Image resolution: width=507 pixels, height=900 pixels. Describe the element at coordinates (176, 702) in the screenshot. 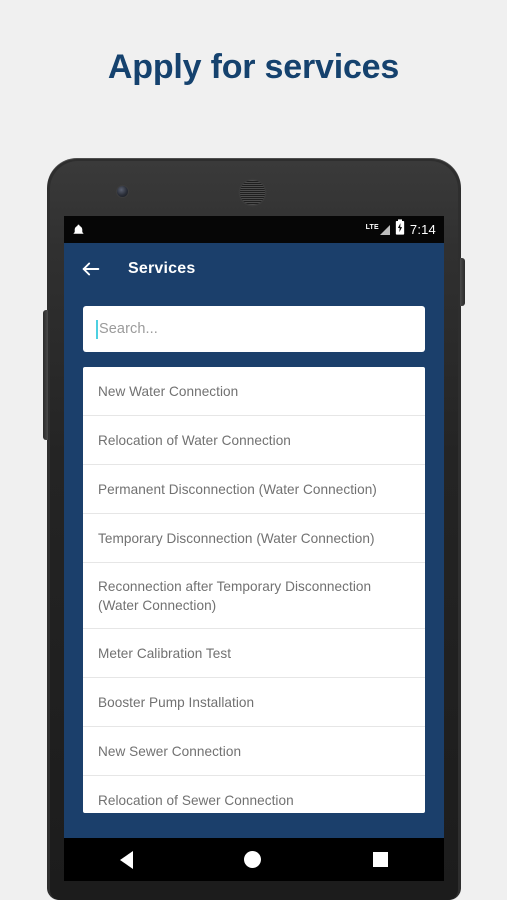

I see `list-item-label: Booster Pump Installation` at that location.